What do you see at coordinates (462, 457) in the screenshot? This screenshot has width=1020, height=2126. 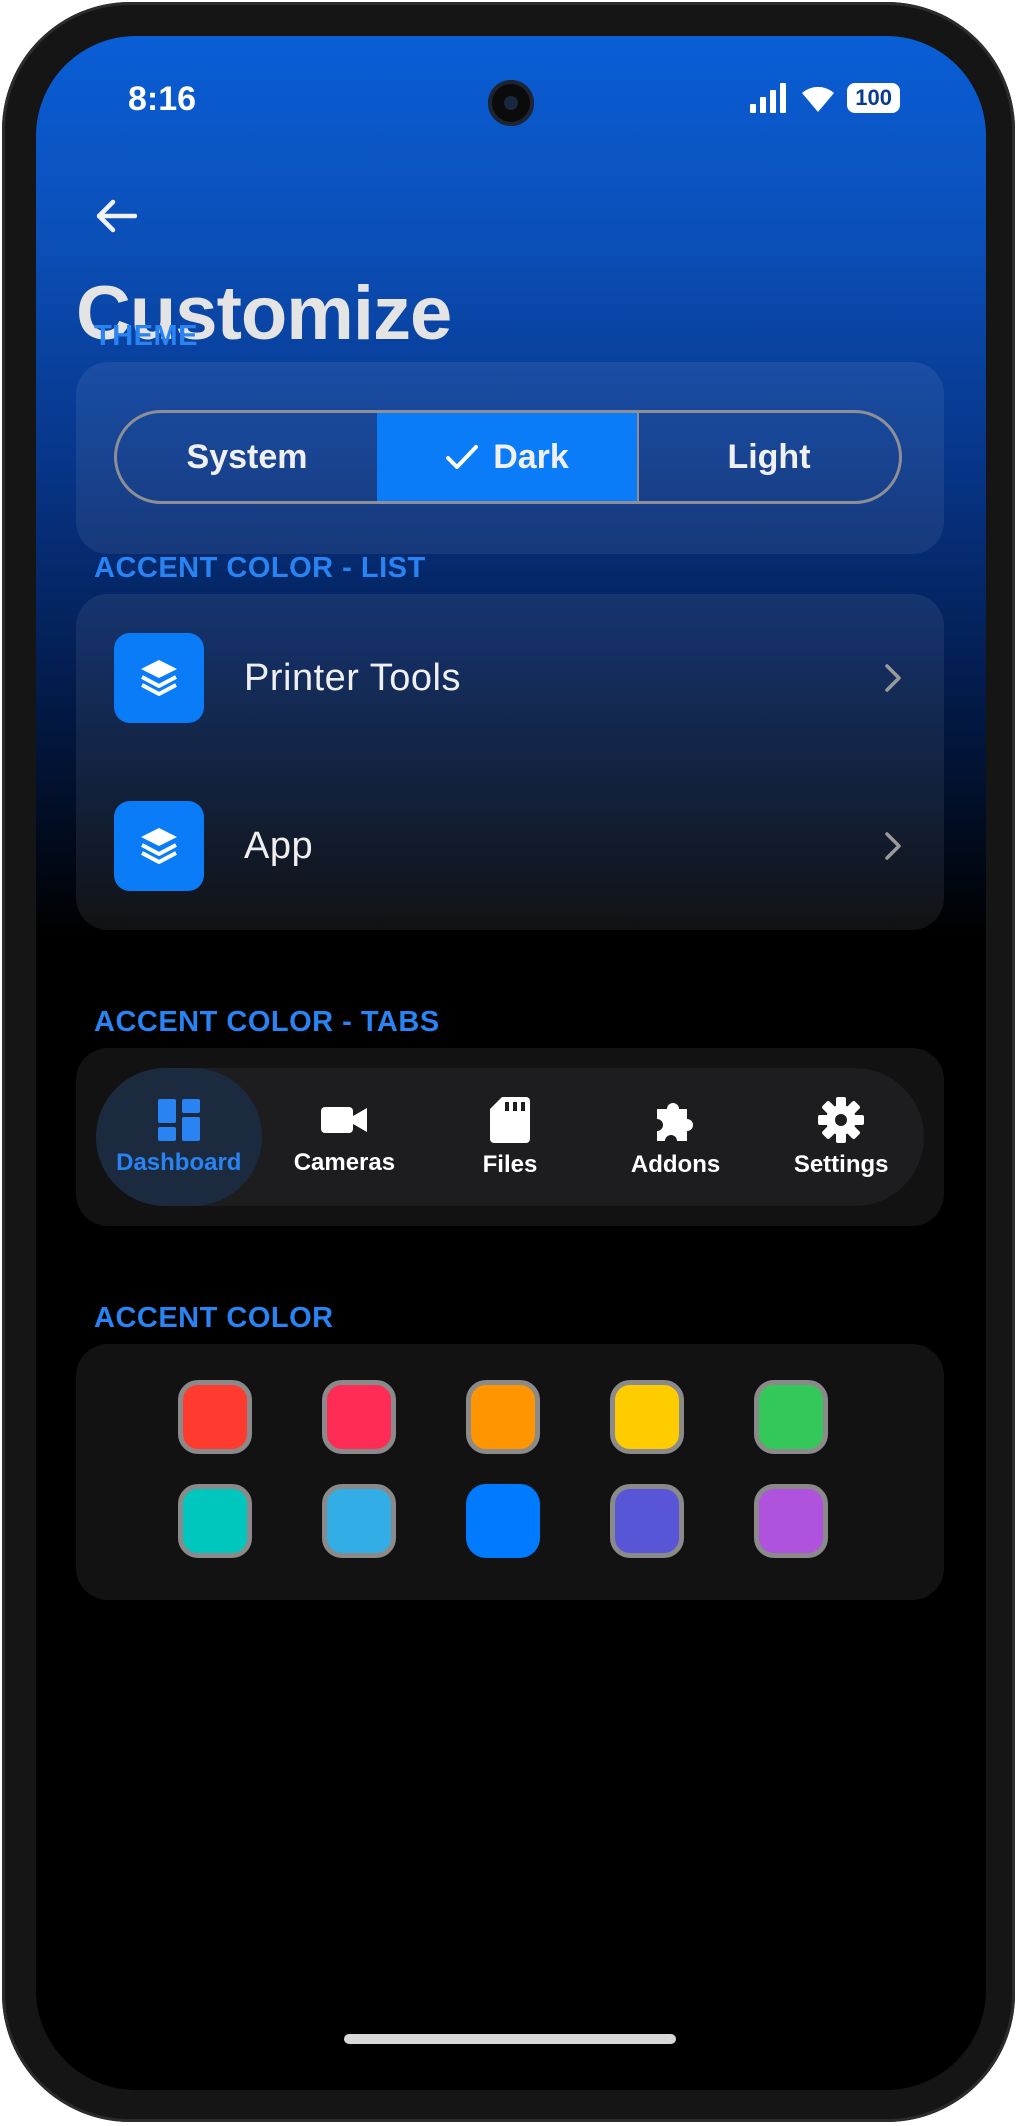 I see `check-icon` at bounding box center [462, 457].